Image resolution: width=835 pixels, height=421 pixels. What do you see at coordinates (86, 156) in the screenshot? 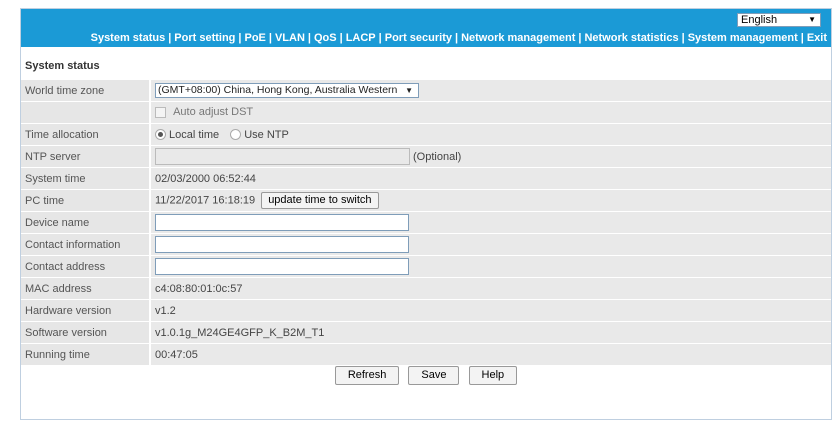
I see `ntp-server-label: NTP server` at bounding box center [86, 156].